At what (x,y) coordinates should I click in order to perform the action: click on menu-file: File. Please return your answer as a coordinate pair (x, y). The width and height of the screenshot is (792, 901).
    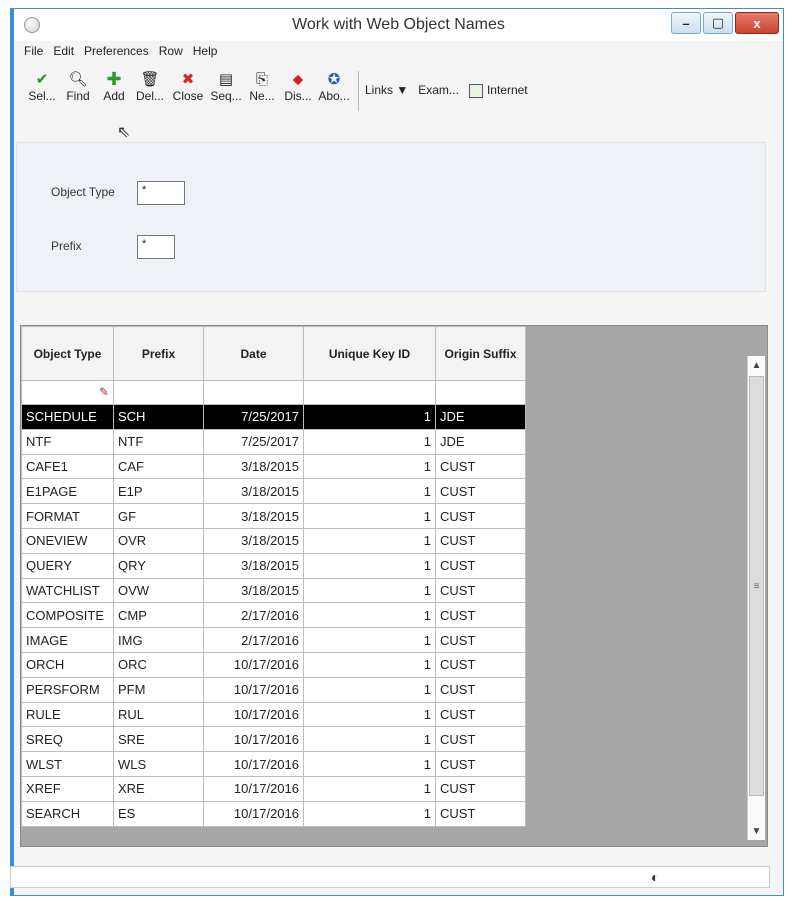
    Looking at the image, I should click on (33, 53).